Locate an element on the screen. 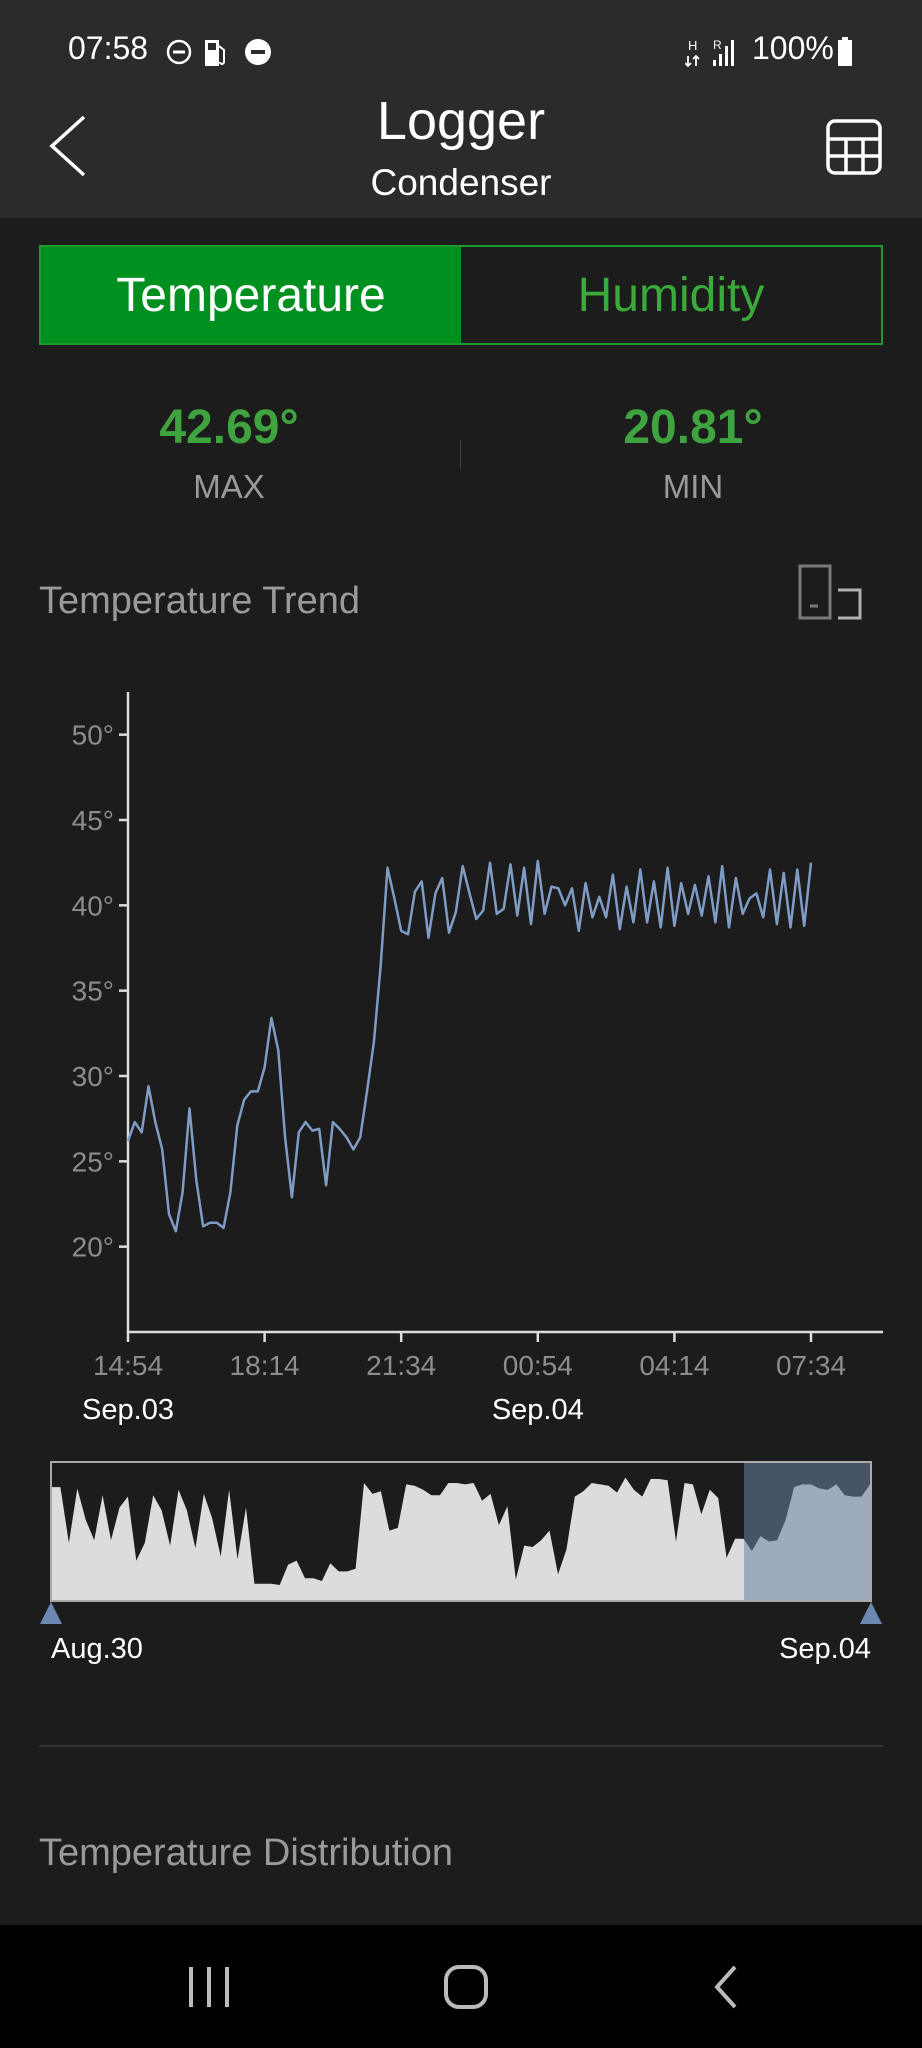 The width and height of the screenshot is (922, 2048). back-icon is located at coordinates (725, 1987).